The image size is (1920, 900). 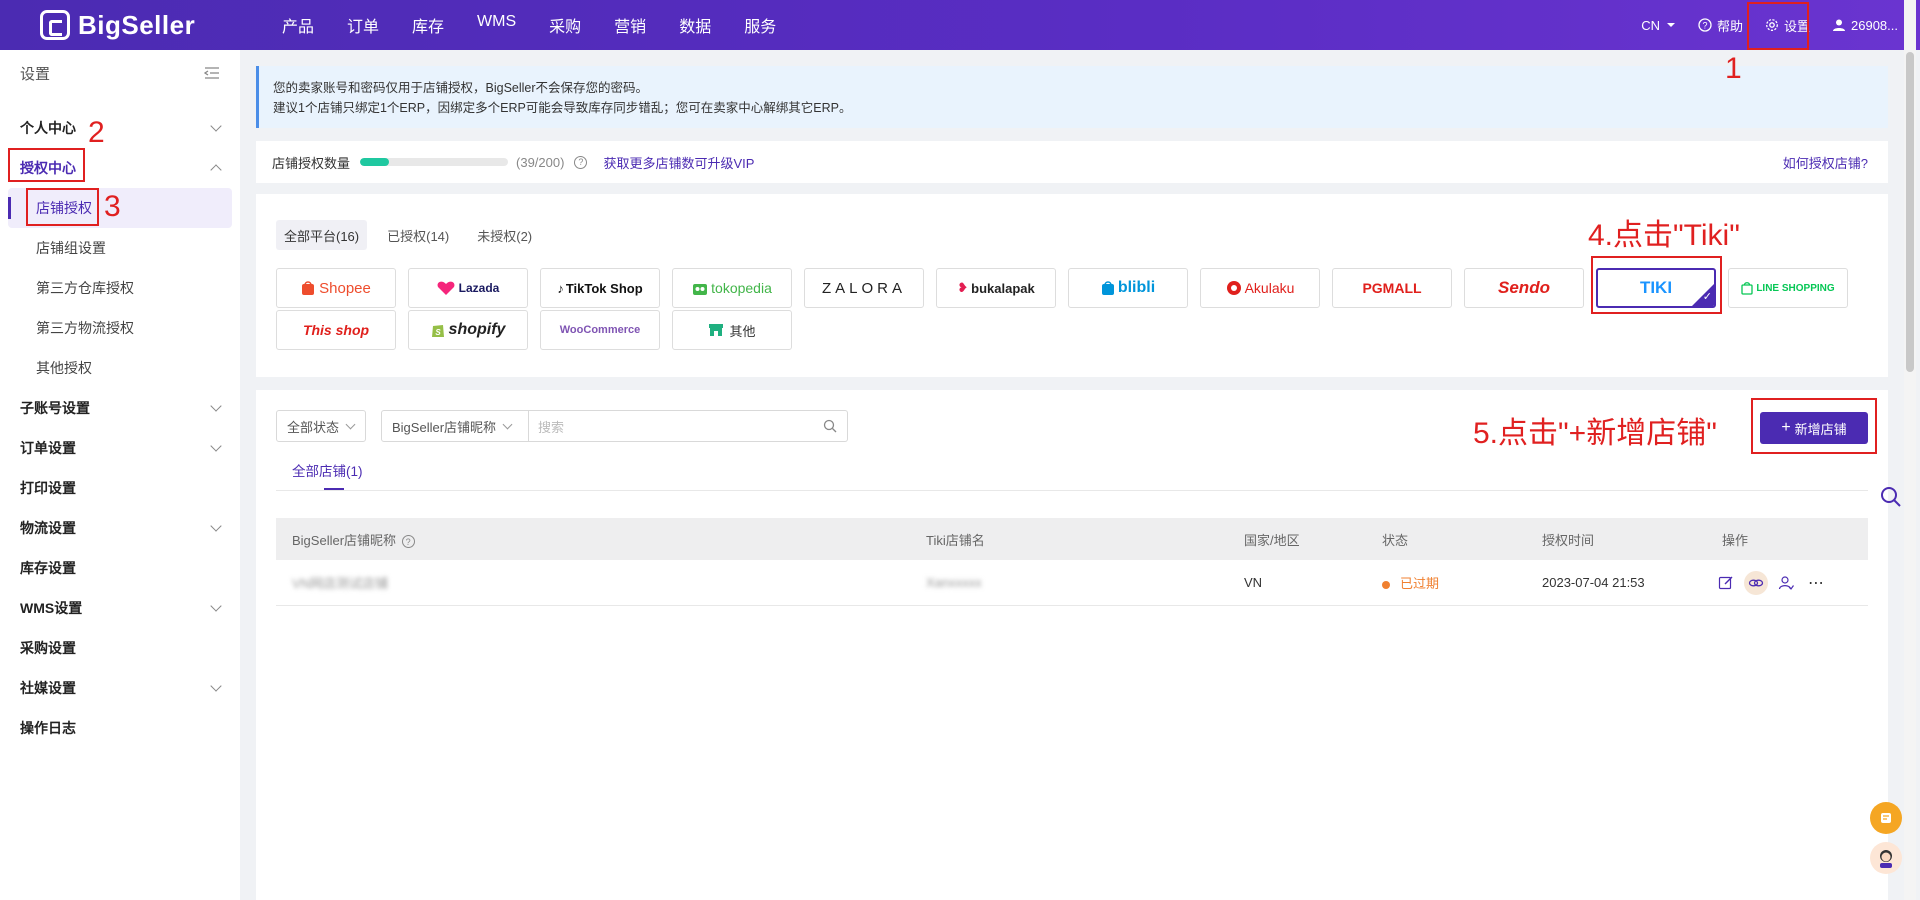 What do you see at coordinates (732, 288) in the screenshot?
I see `platform-tokopedia: tokopedia` at bounding box center [732, 288].